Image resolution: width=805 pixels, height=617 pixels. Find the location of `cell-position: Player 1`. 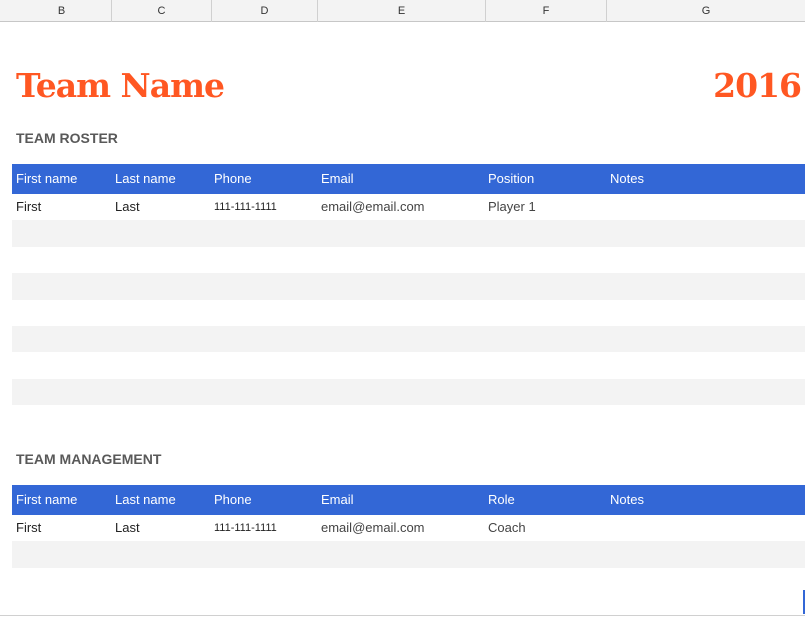

cell-position: Player 1 is located at coordinates (512, 207).